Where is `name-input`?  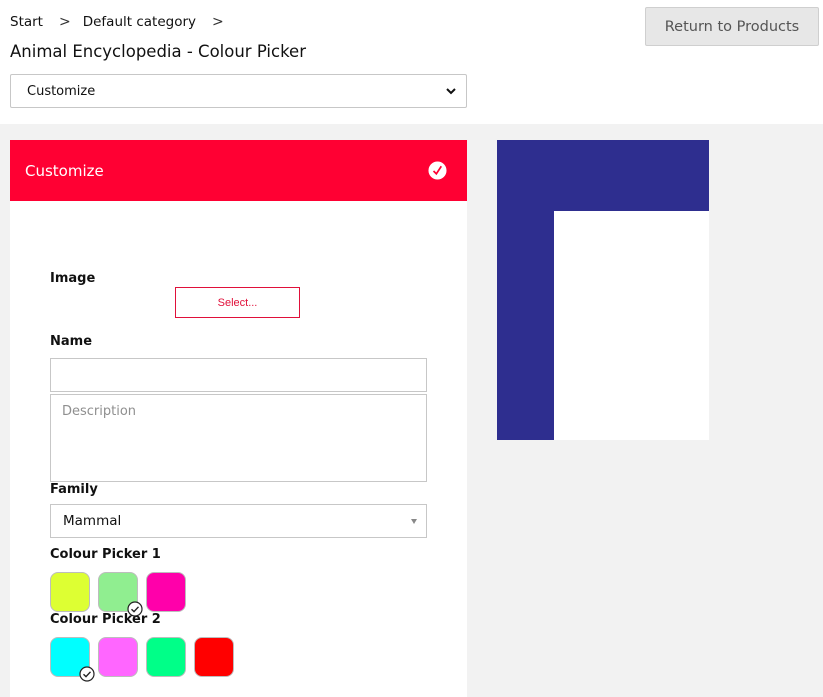 name-input is located at coordinates (238, 375).